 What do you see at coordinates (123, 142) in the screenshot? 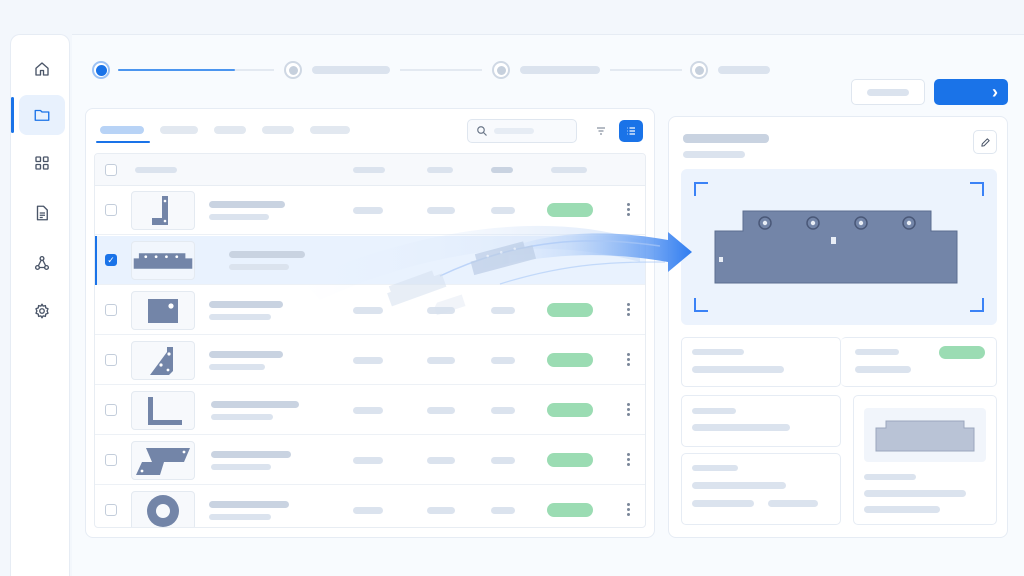
I see `active-tab-indicator` at bounding box center [123, 142].